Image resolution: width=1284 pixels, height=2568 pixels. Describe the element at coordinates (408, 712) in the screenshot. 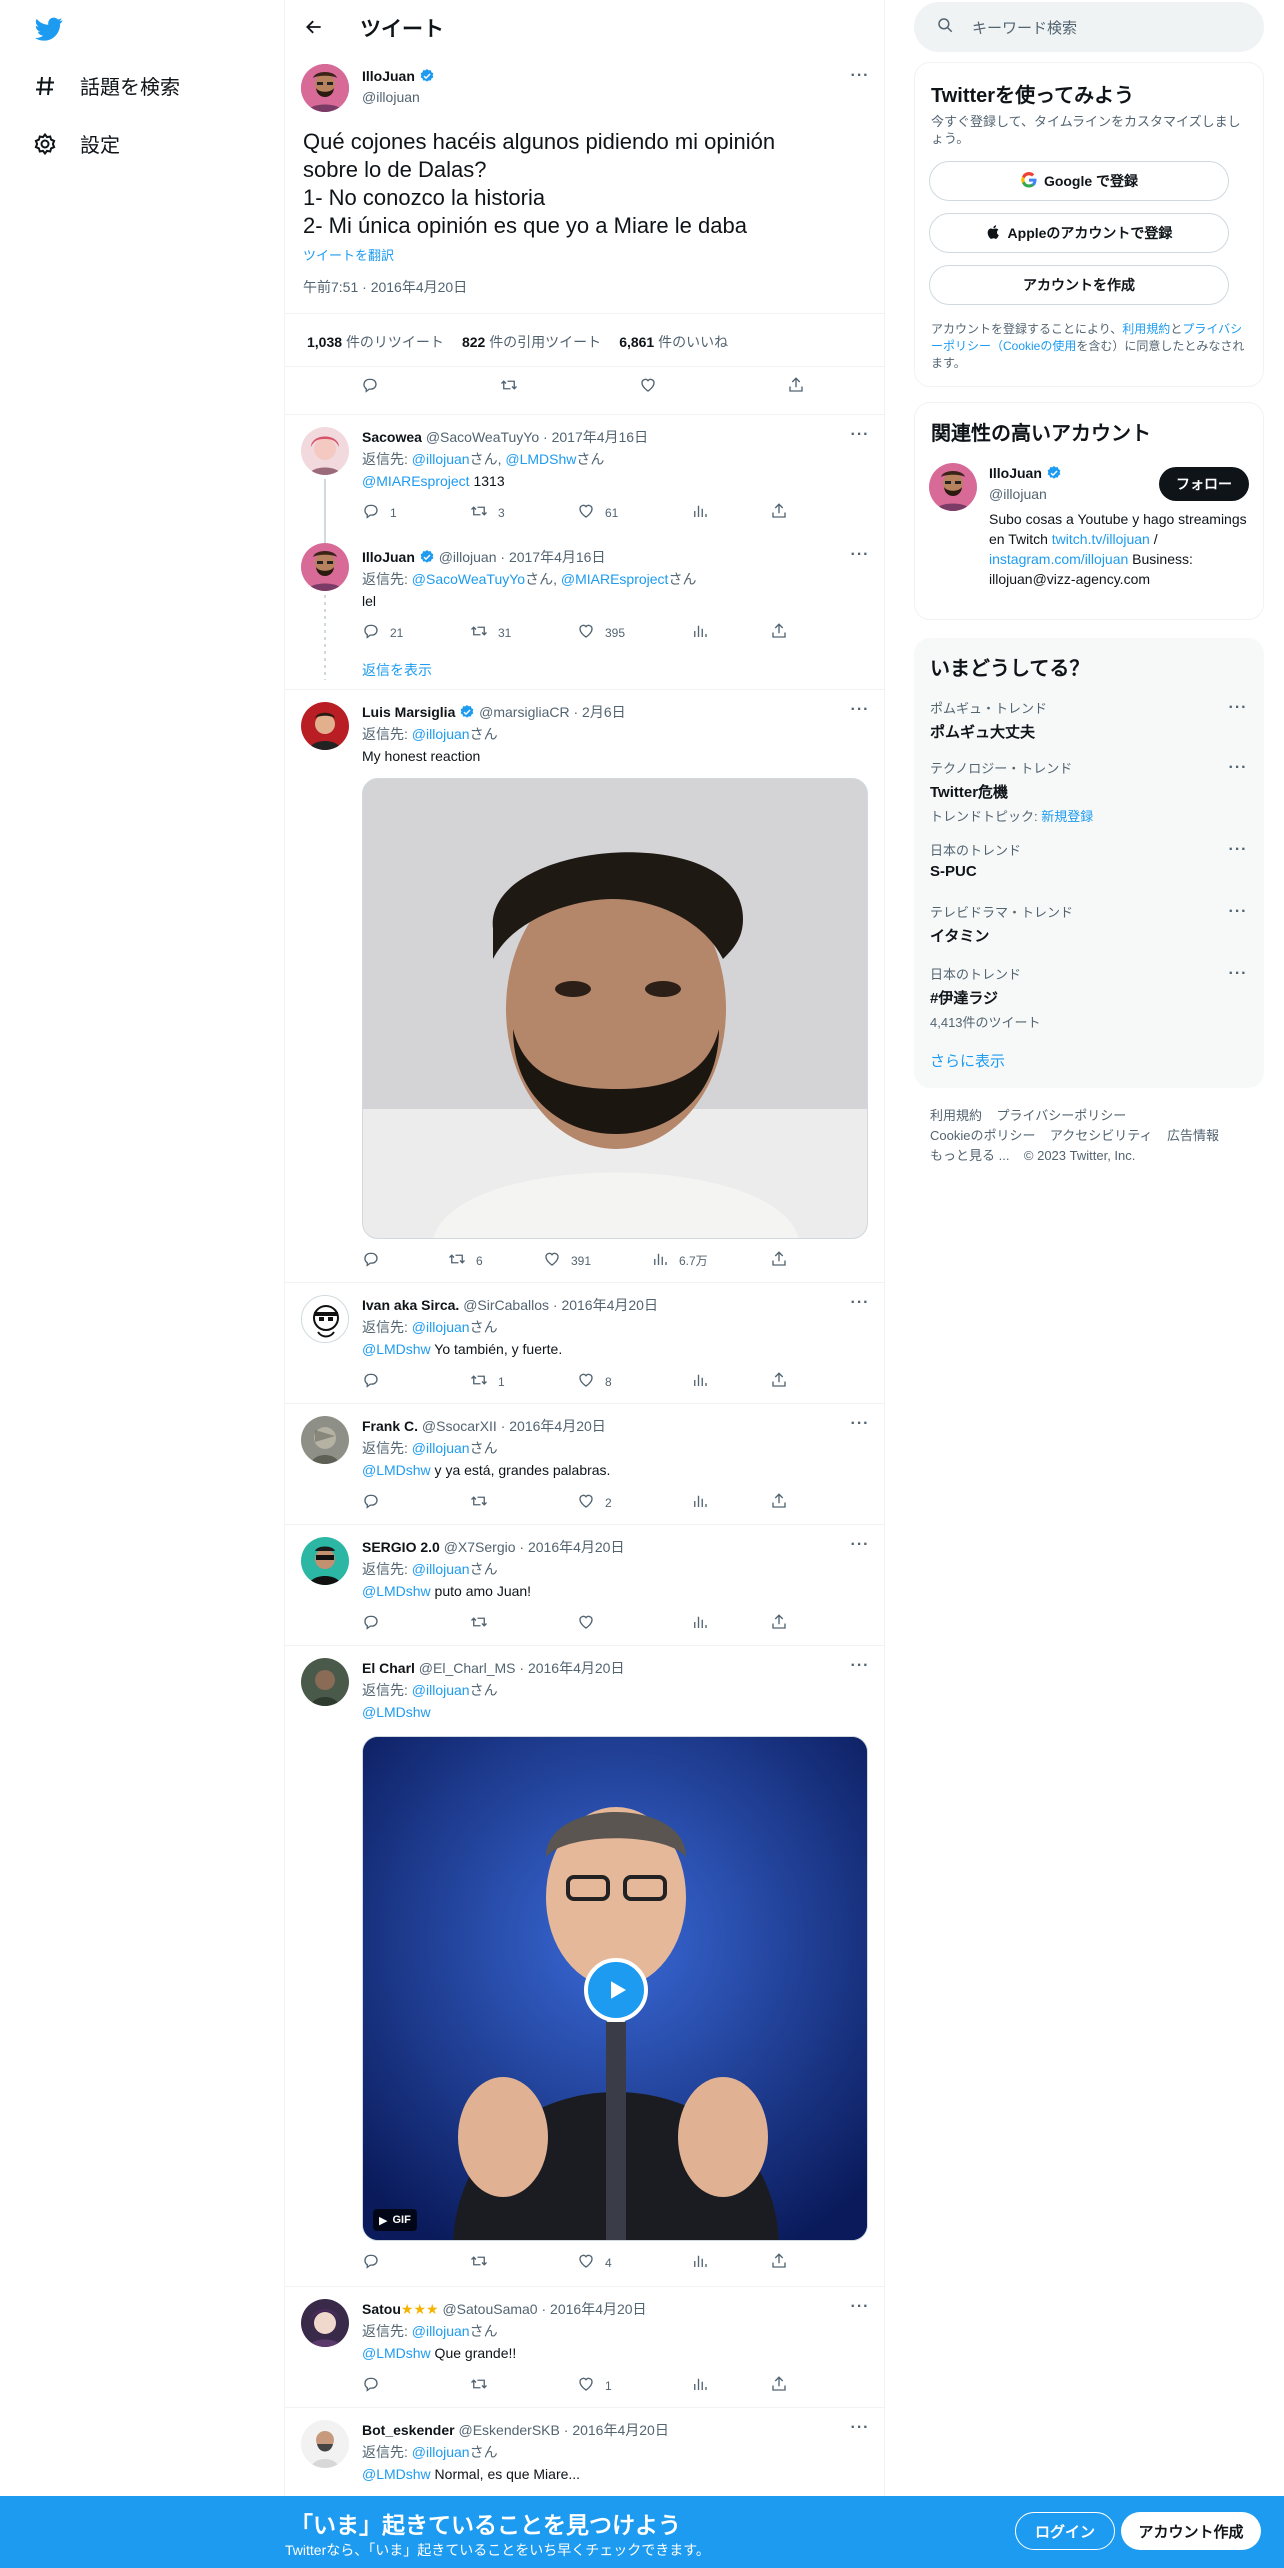

I see `reply-author-name: Luis Marsiglia` at that location.